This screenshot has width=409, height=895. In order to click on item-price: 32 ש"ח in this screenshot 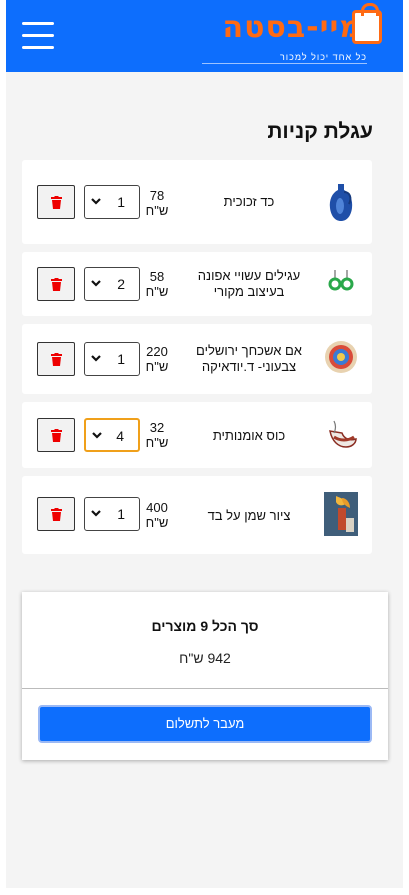, I will do `click(157, 435)`.